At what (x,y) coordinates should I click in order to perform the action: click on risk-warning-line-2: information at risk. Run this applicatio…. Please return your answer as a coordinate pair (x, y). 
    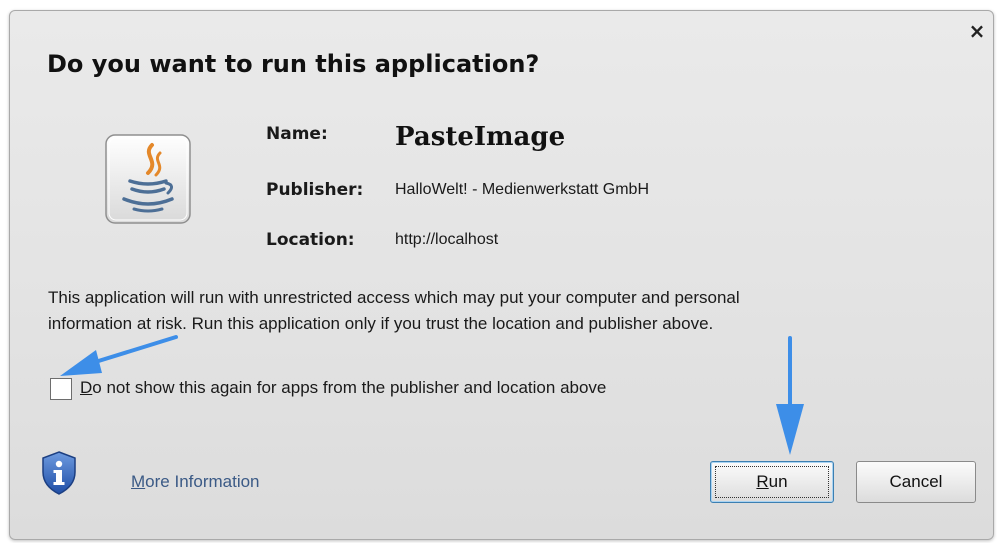
    Looking at the image, I should click on (381, 323).